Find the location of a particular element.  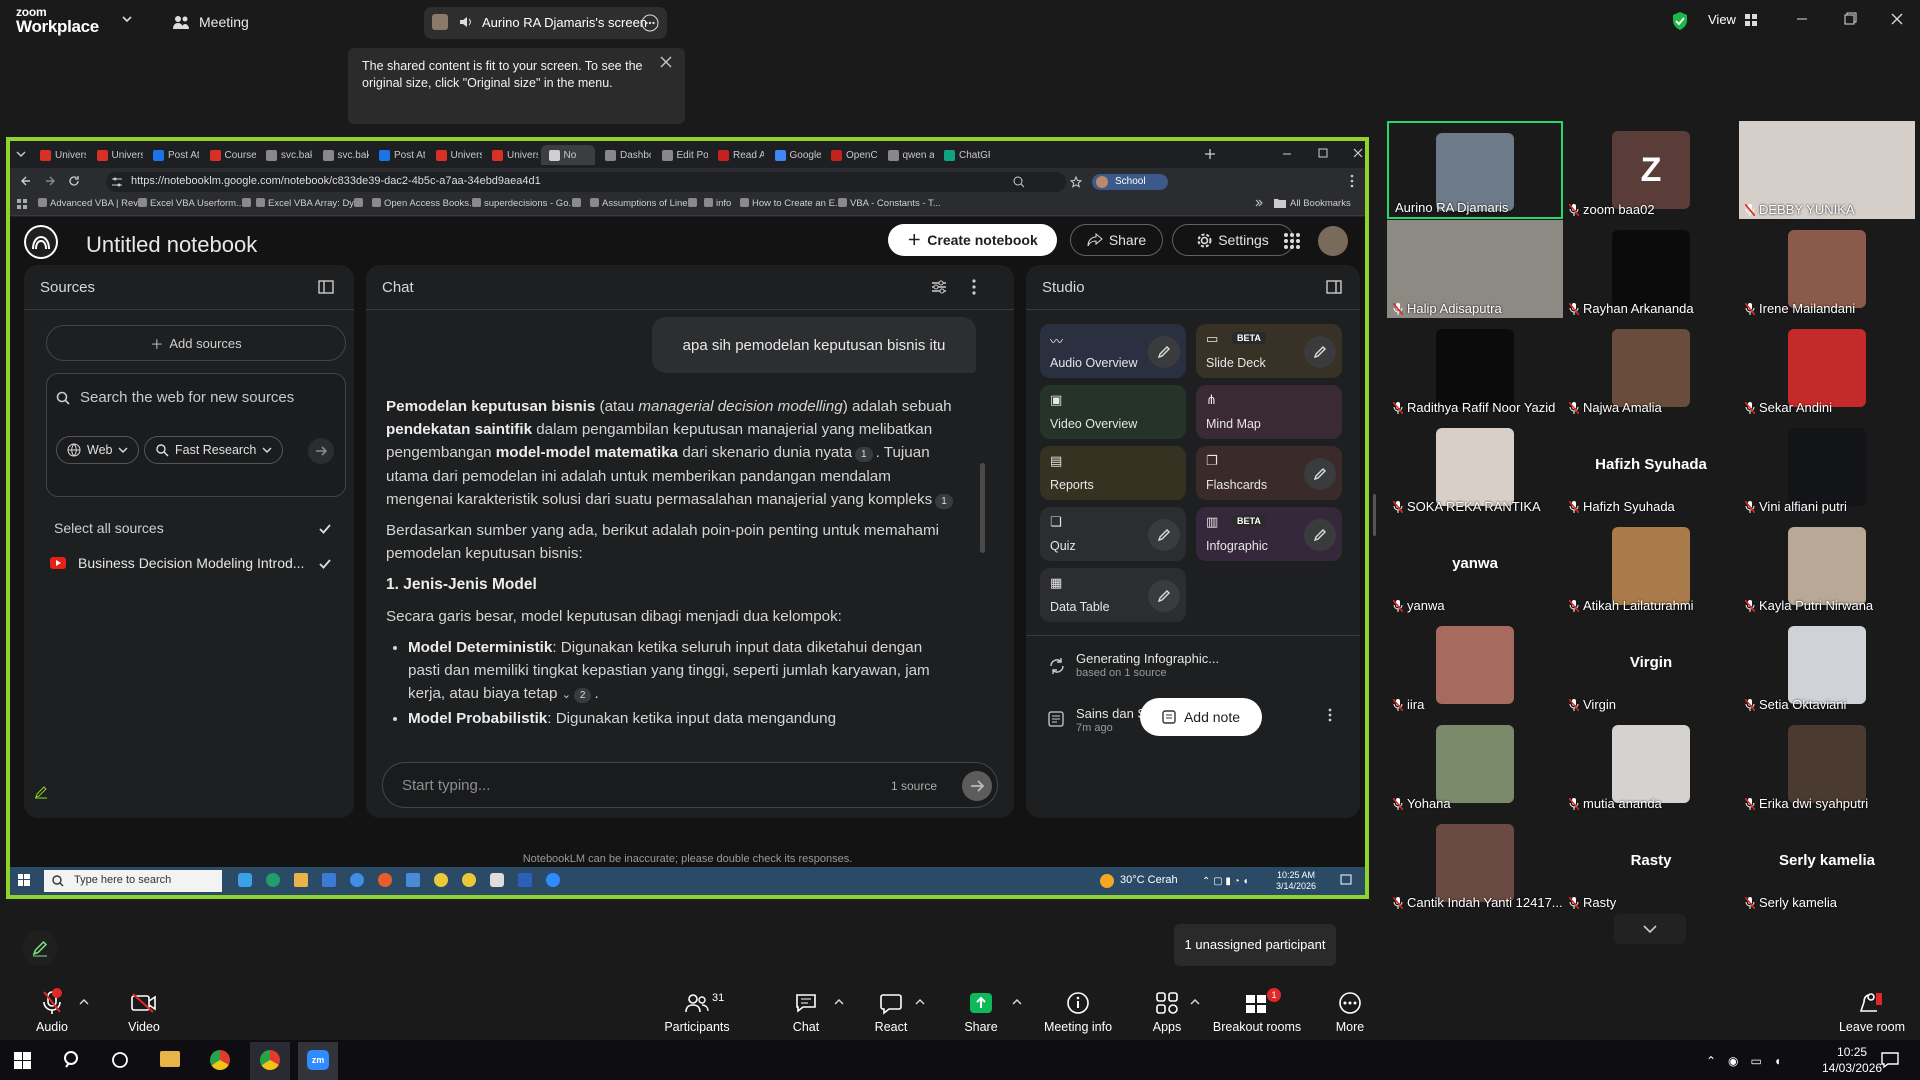

new-tab-icon is located at coordinates (1210, 154).